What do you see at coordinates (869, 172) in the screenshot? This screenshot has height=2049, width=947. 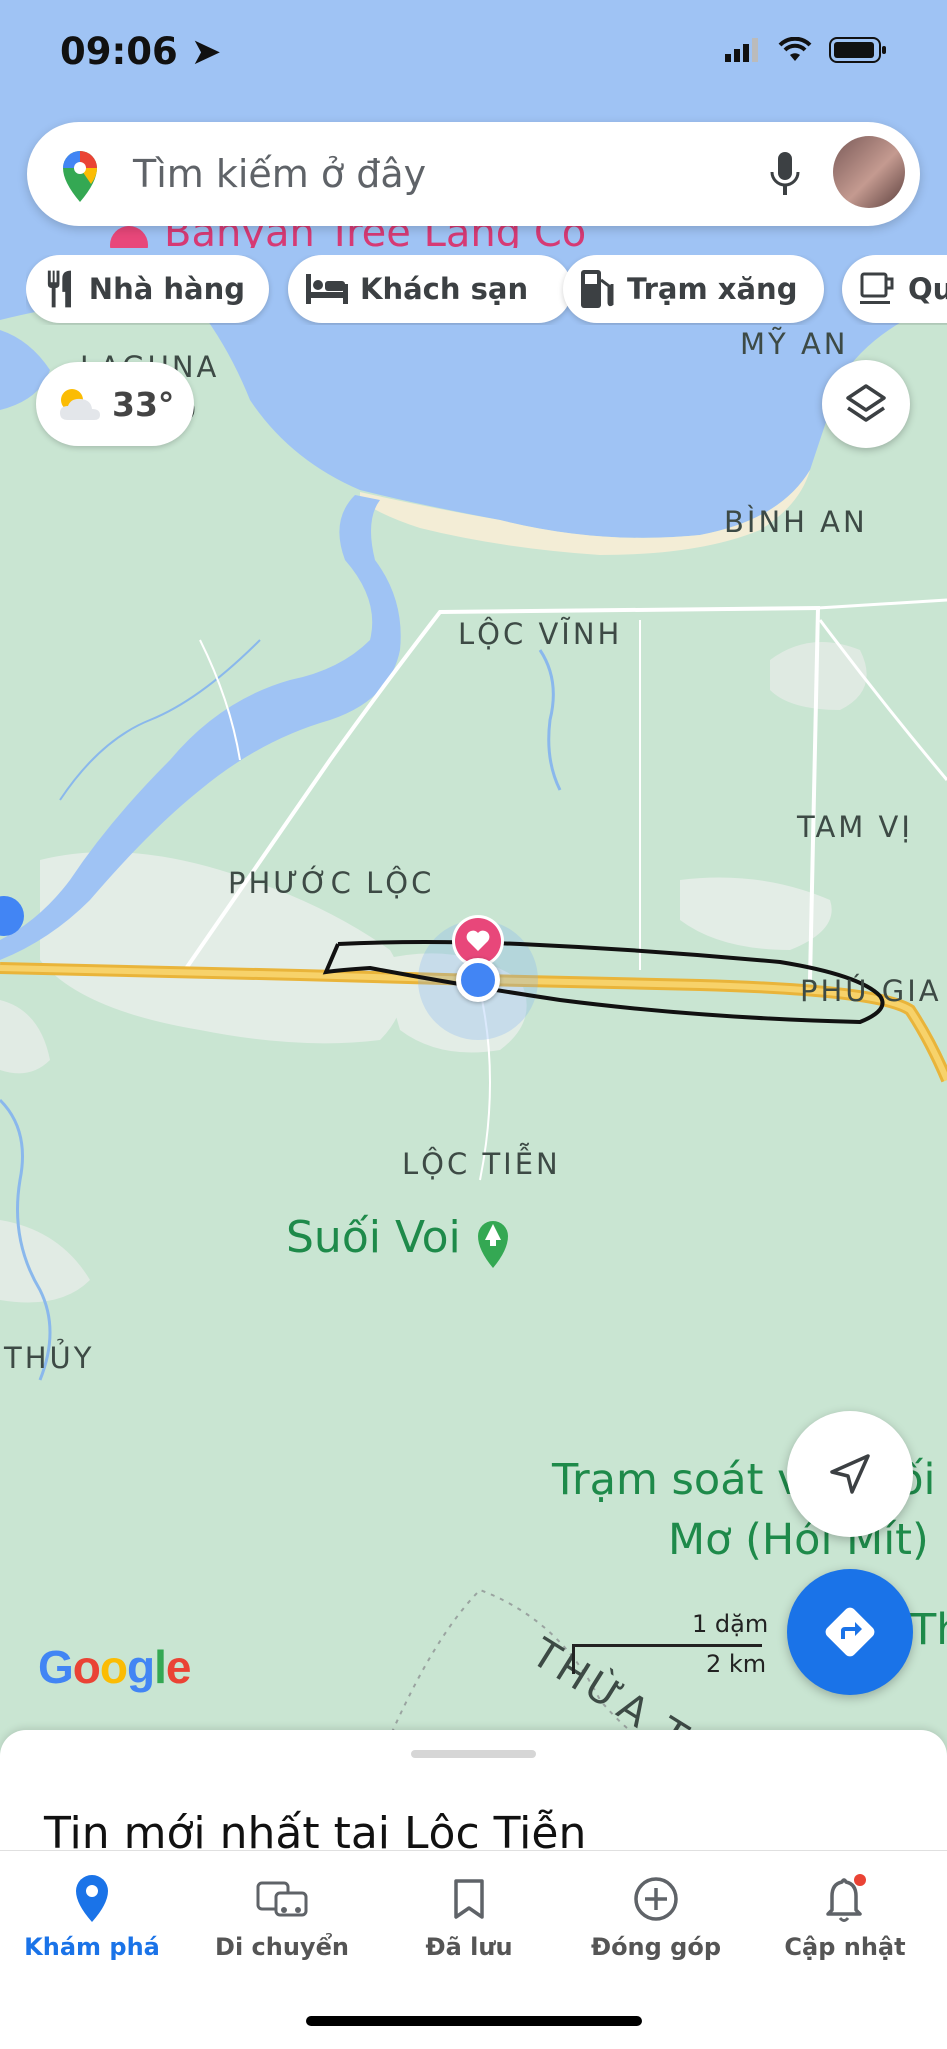 I see `avatar` at bounding box center [869, 172].